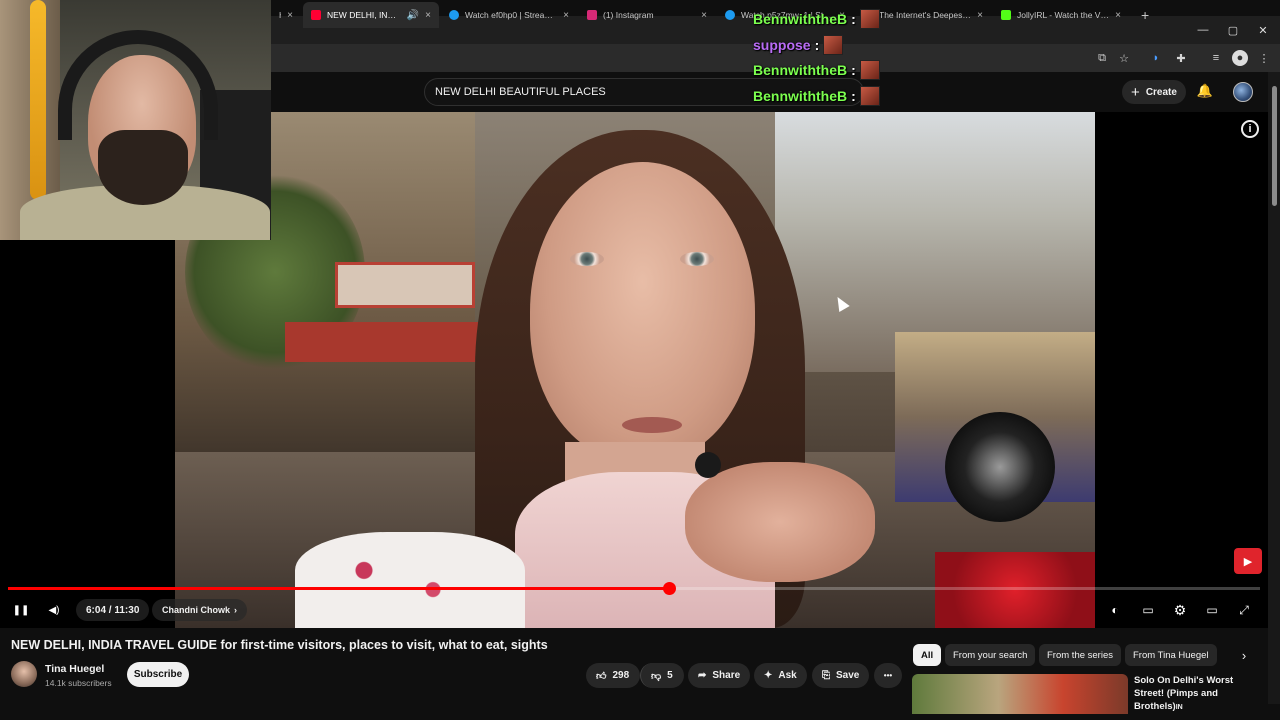 This screenshot has width=1280, height=720. What do you see at coordinates (800, 70) in the screenshot?
I see `chat-username: BennwiththeB` at bounding box center [800, 70].